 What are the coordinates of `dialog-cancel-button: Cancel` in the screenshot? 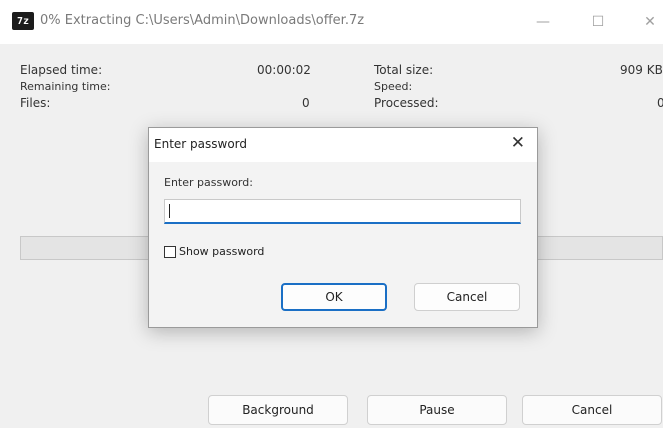 It's located at (467, 297).